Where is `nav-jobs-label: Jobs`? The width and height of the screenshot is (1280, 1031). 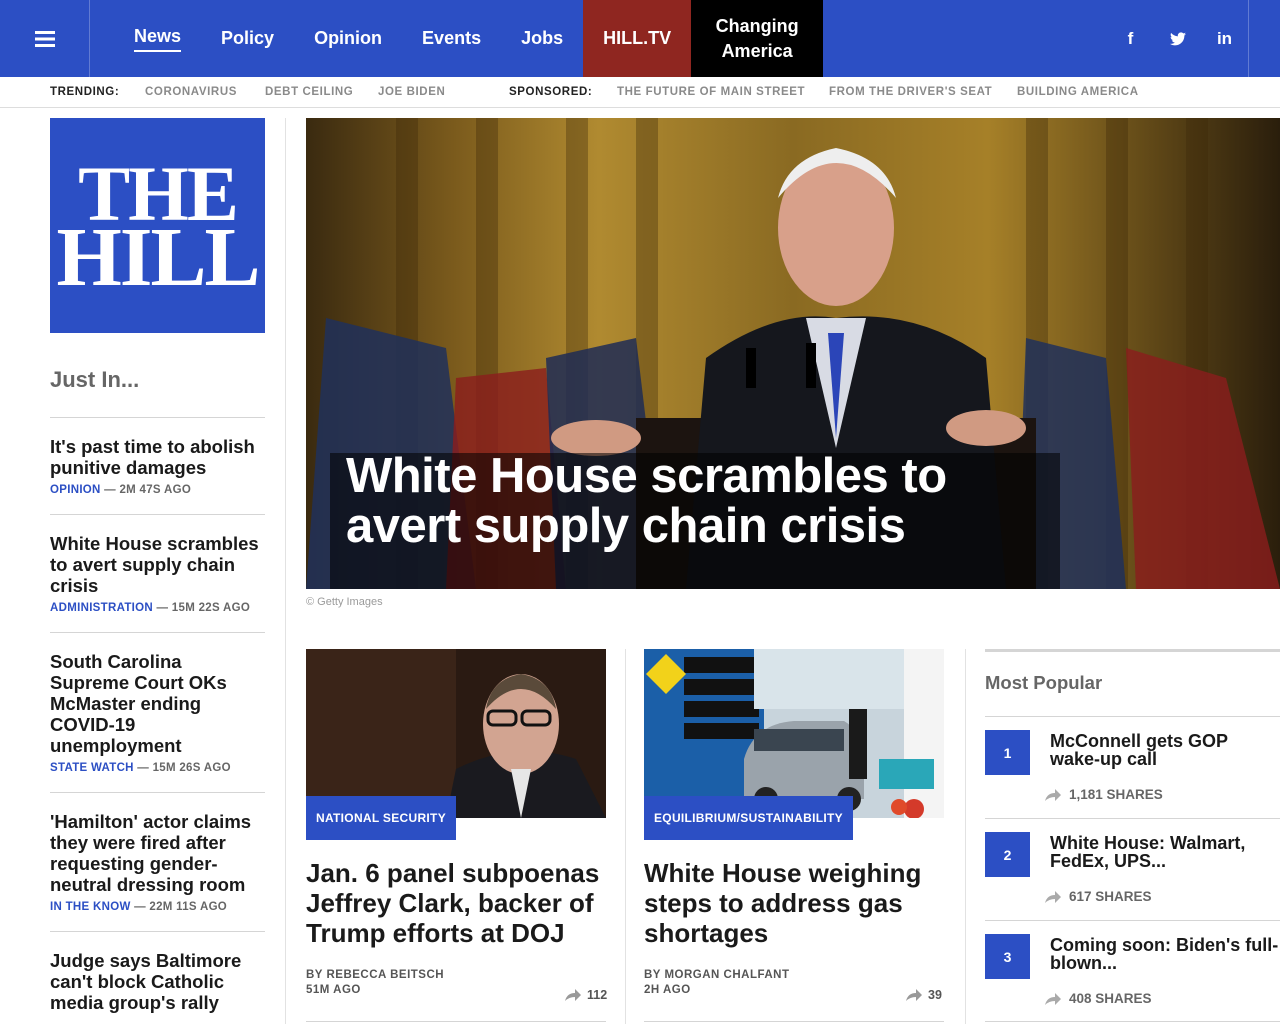 nav-jobs-label: Jobs is located at coordinates (542, 38).